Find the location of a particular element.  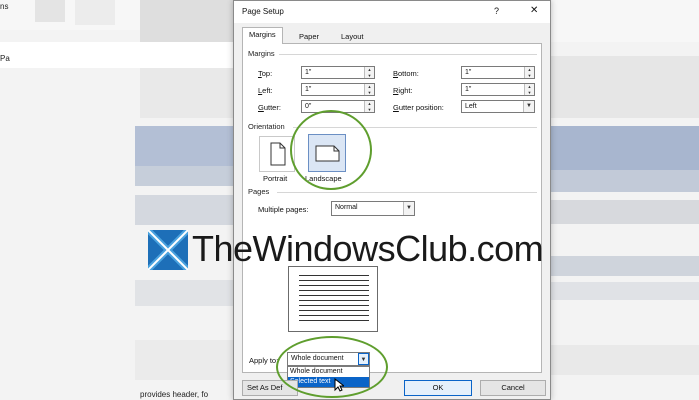

left-label: Left: is located at coordinates (265, 90).